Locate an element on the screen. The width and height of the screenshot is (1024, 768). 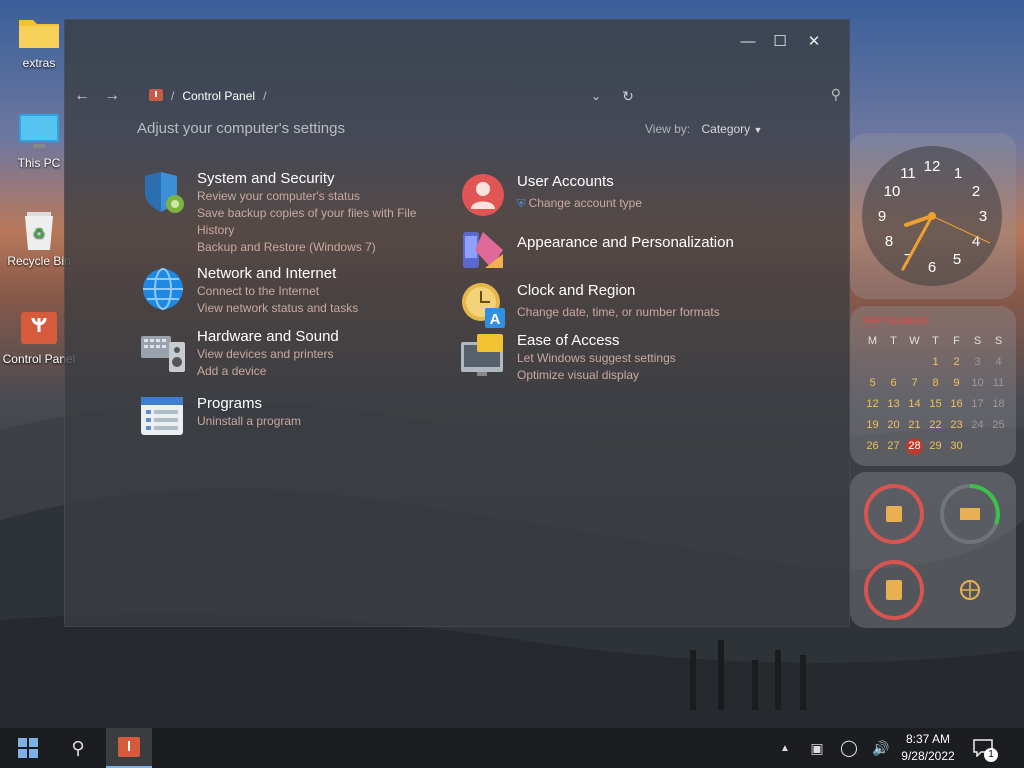
calendar-day: 6 is located at coordinates (893, 383).